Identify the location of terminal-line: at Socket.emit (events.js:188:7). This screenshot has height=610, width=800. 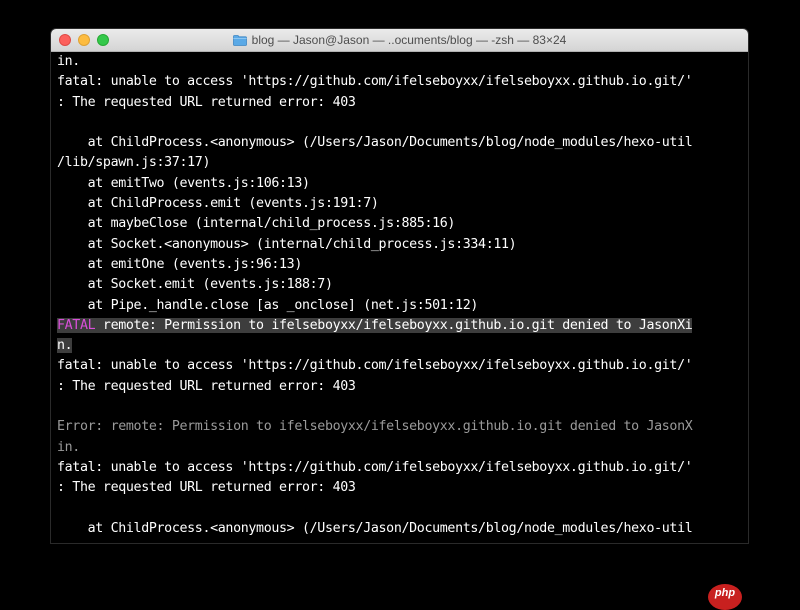
(402, 285).